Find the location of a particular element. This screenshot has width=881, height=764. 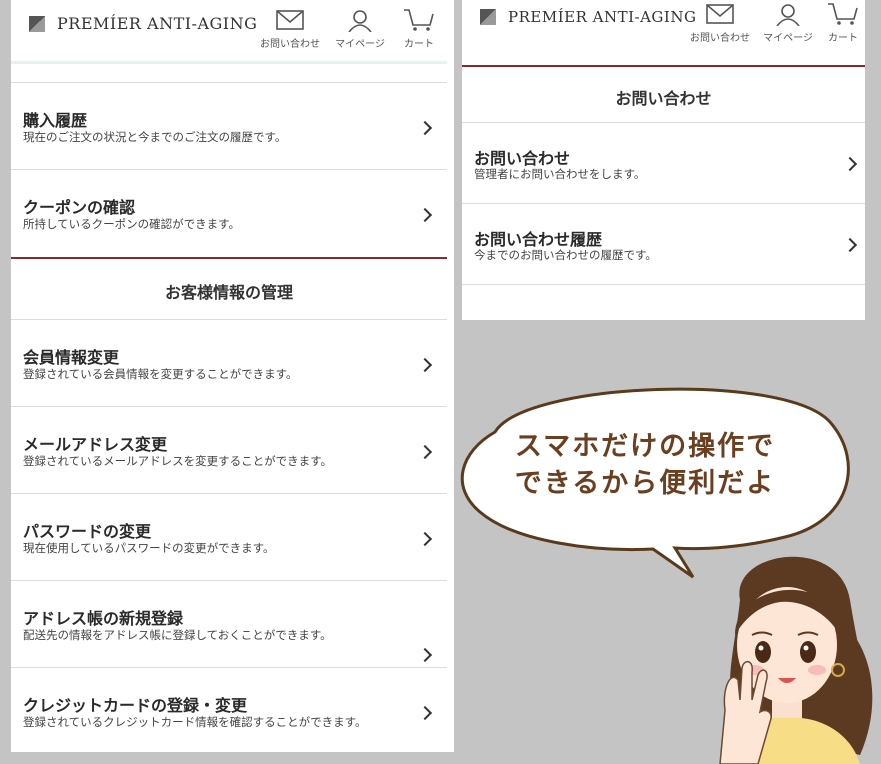

header-divider is located at coordinates (229, 62).